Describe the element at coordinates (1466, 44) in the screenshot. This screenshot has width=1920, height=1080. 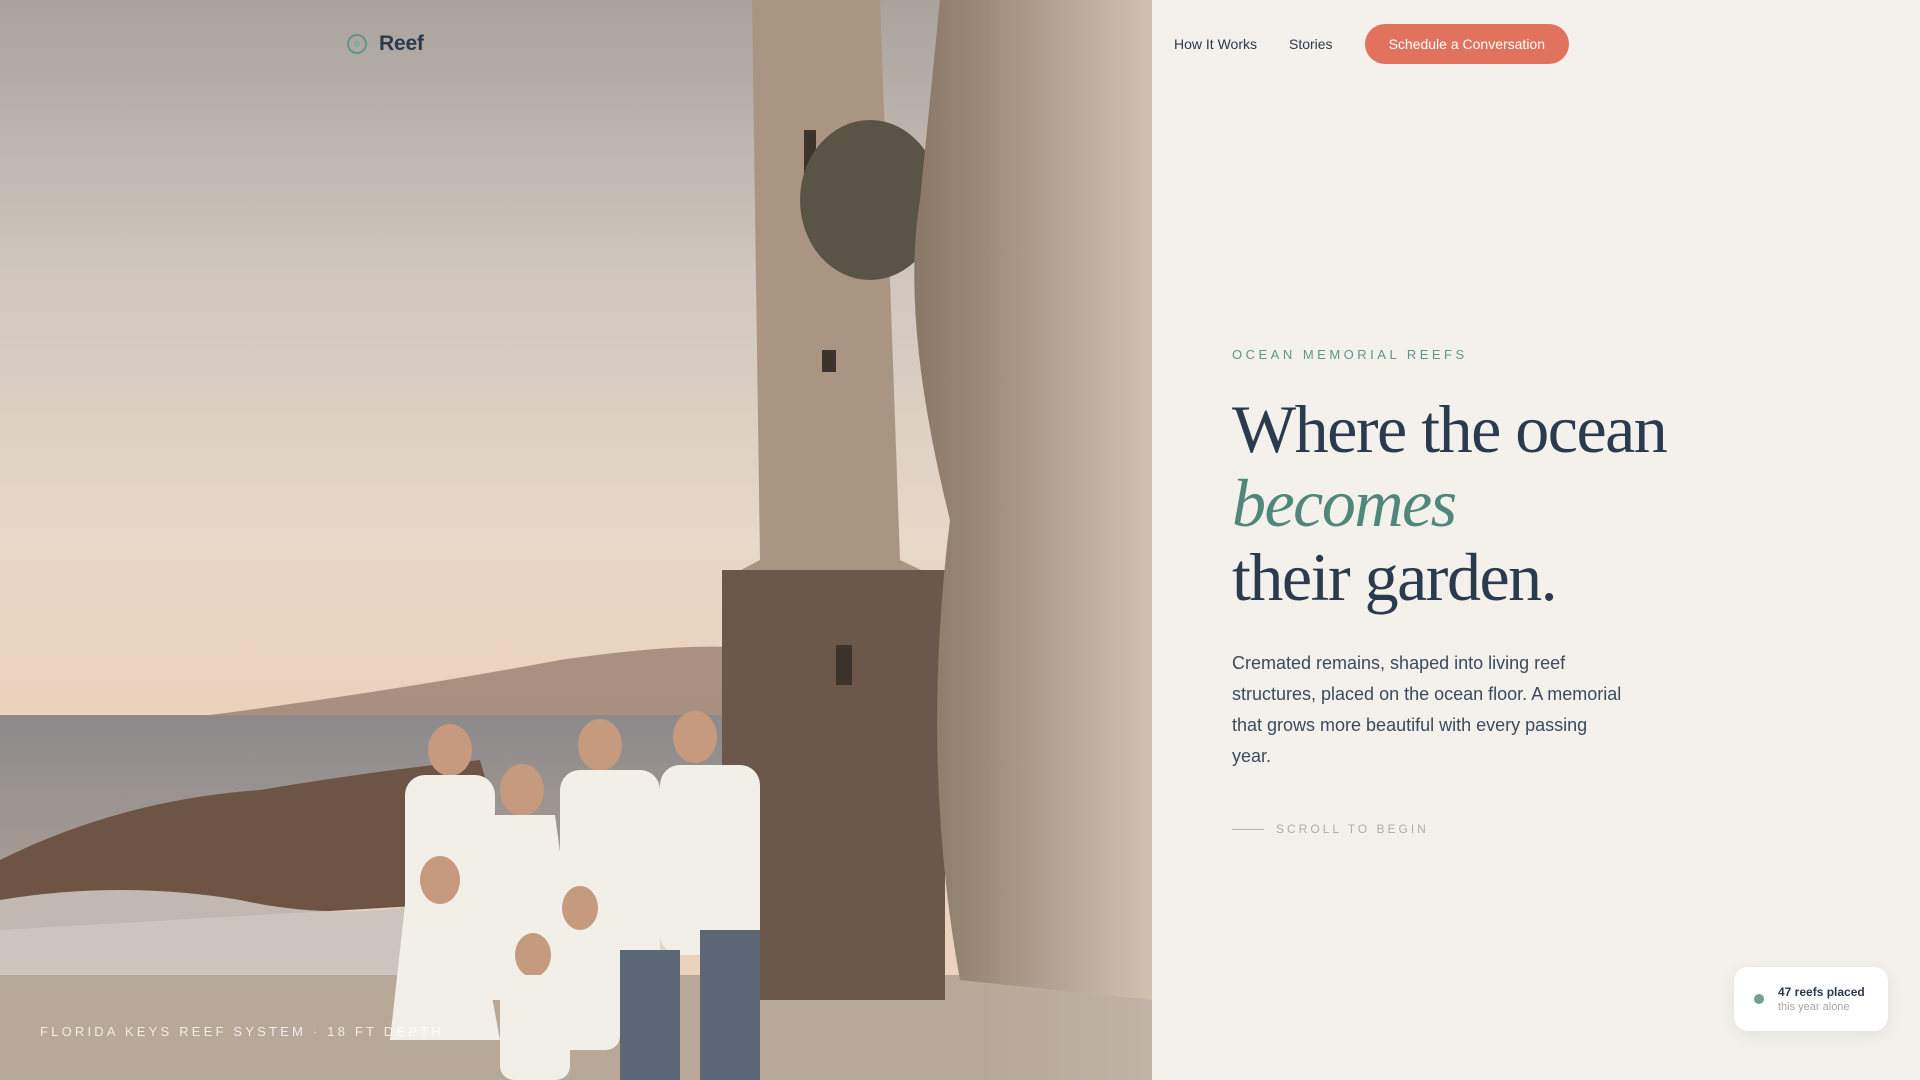
I see `schedule-conversation-button: Schedule a Conversation` at that location.